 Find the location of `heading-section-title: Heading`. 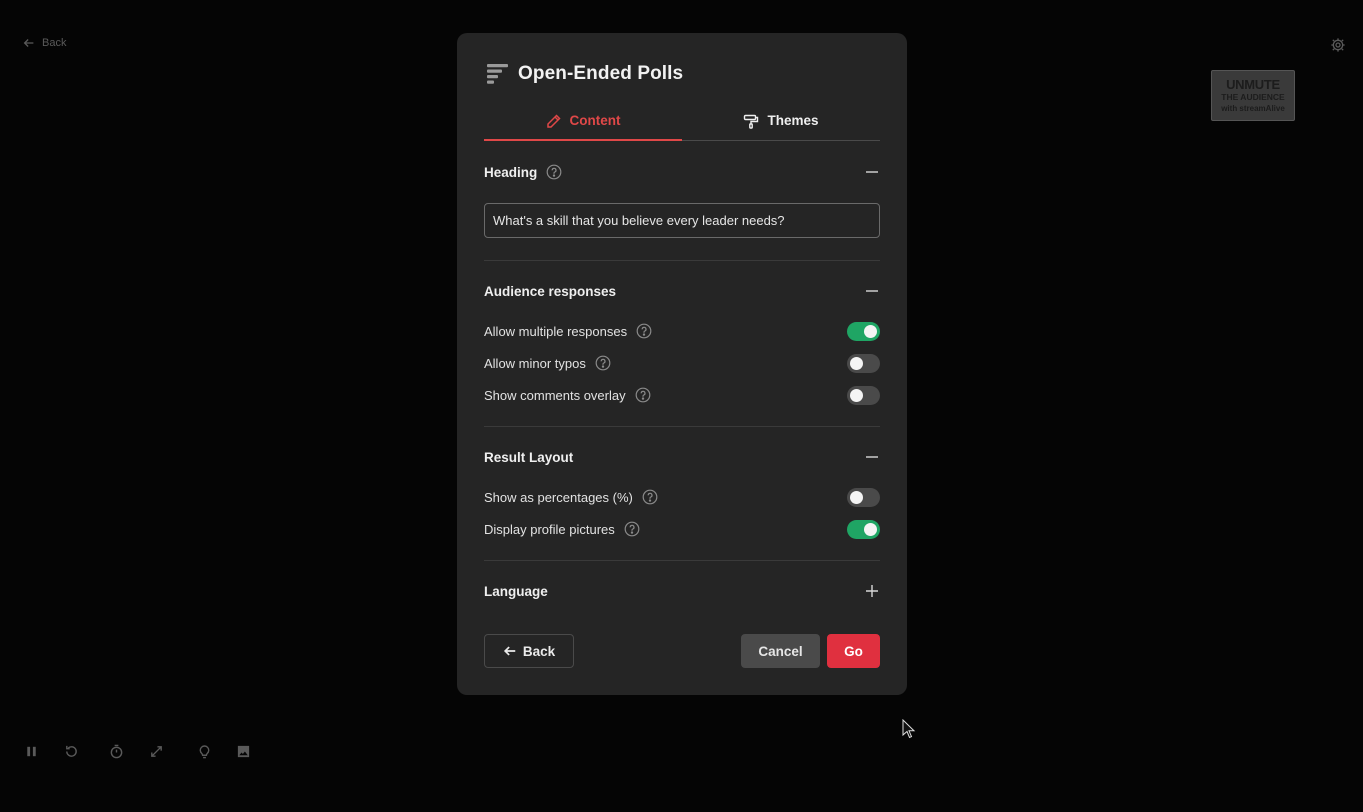

heading-section-title: Heading is located at coordinates (511, 172).